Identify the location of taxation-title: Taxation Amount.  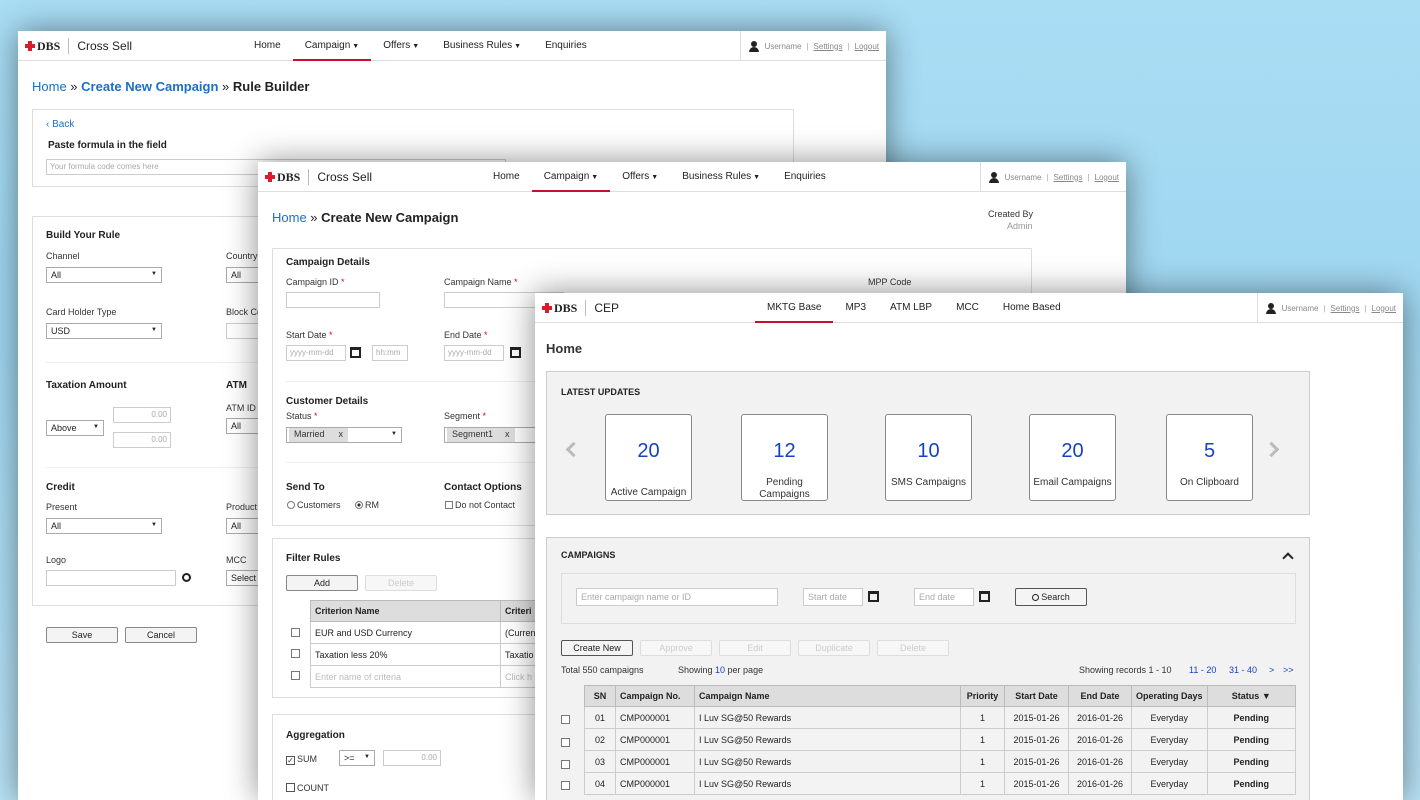
(86, 385).